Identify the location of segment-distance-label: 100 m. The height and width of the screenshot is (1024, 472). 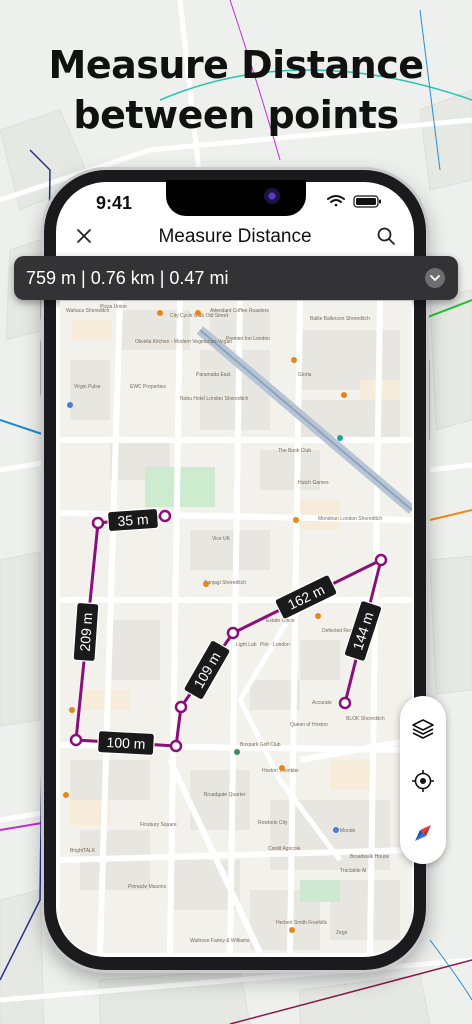
(126, 743).